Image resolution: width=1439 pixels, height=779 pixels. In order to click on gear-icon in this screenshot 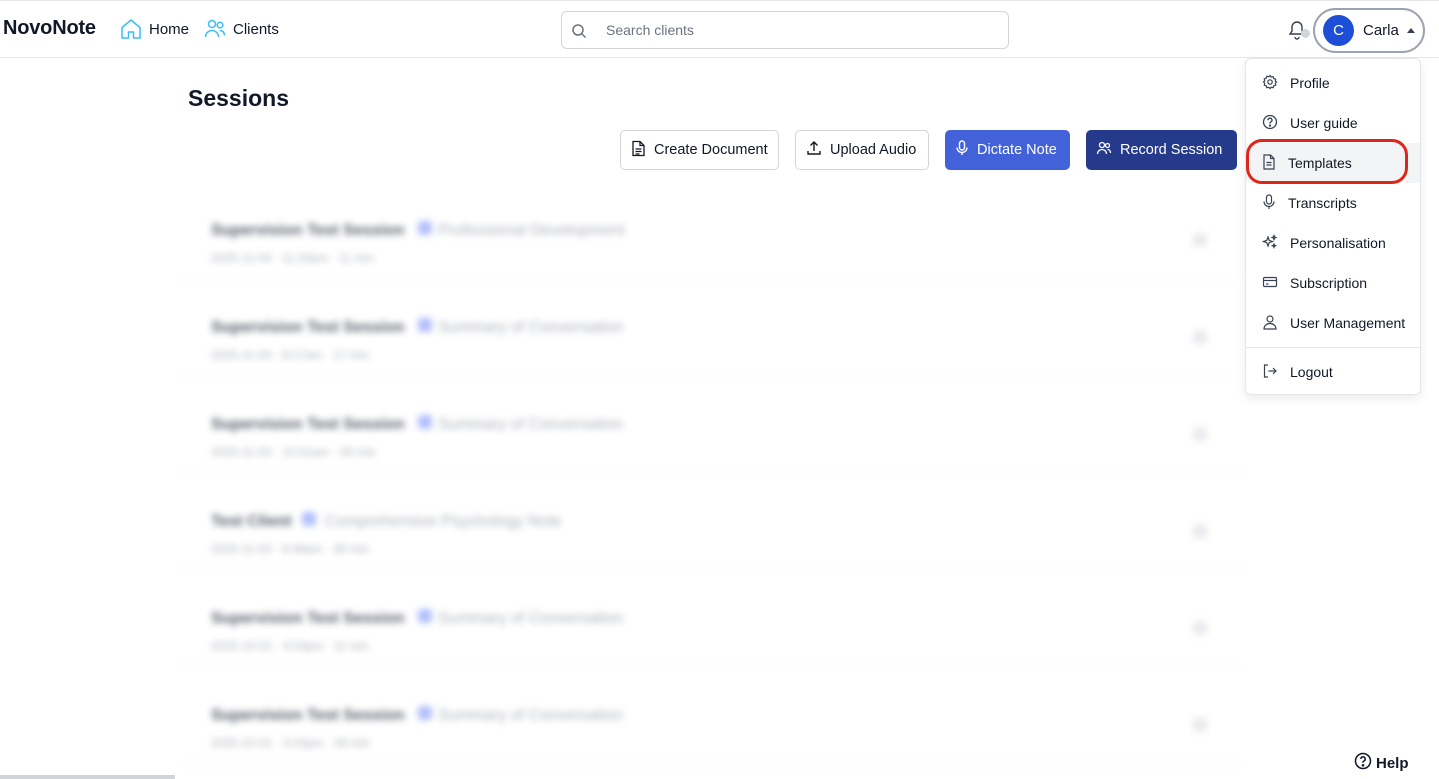, I will do `click(1270, 83)`.